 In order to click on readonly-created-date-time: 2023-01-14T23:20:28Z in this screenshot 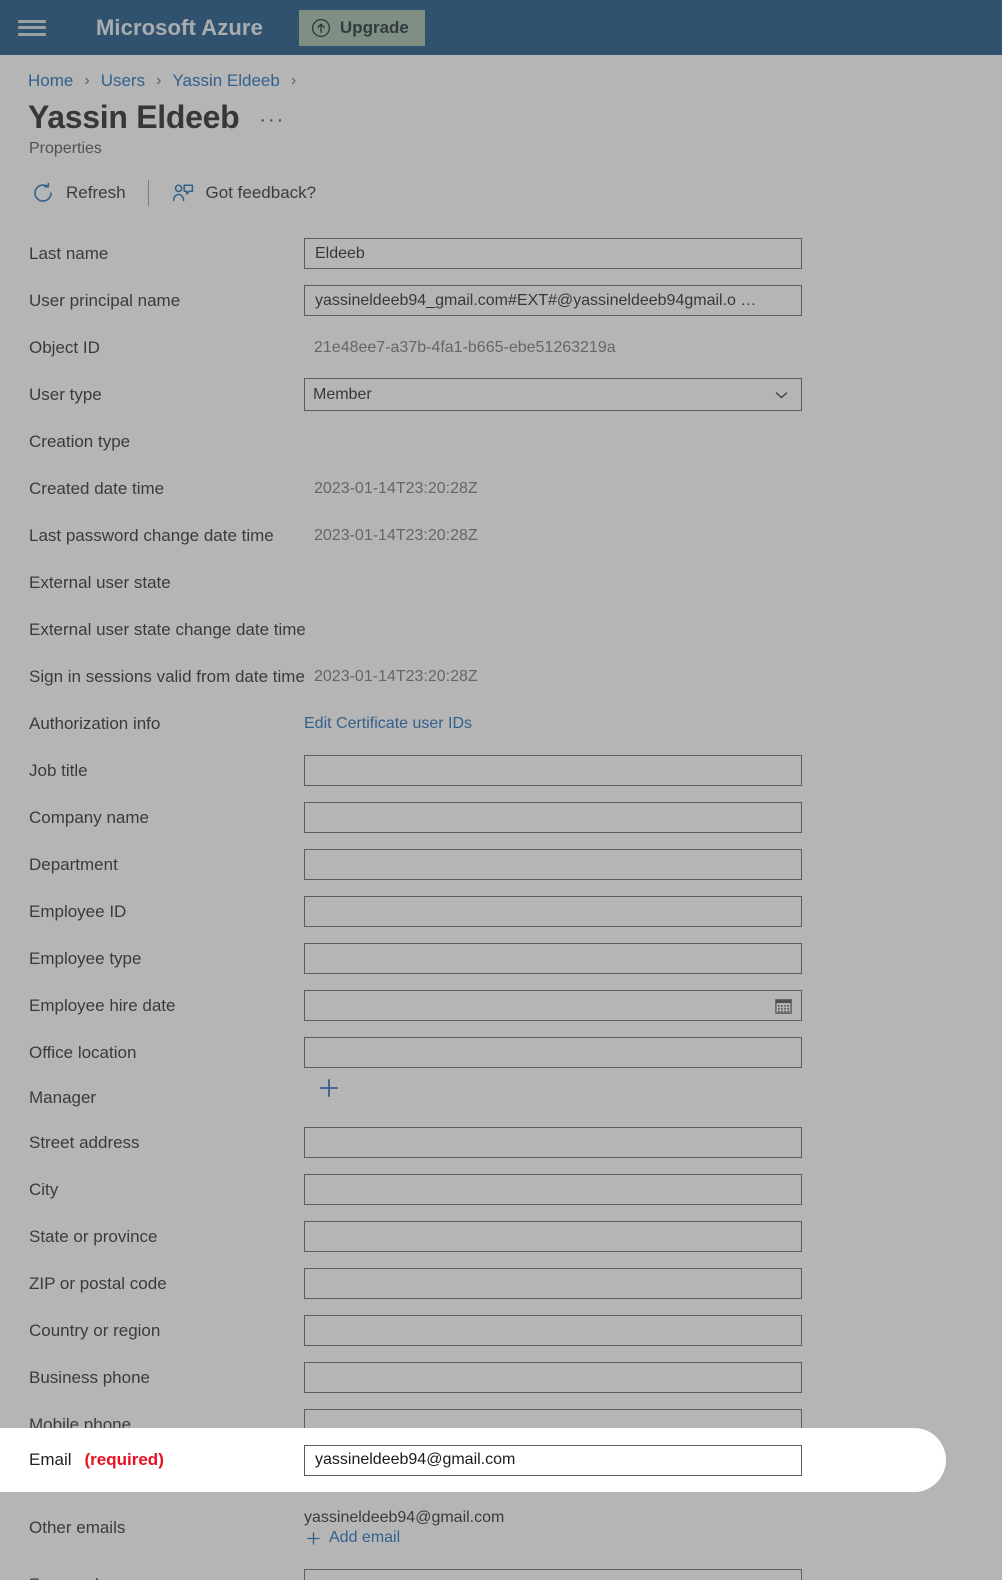, I will do `click(553, 488)`.